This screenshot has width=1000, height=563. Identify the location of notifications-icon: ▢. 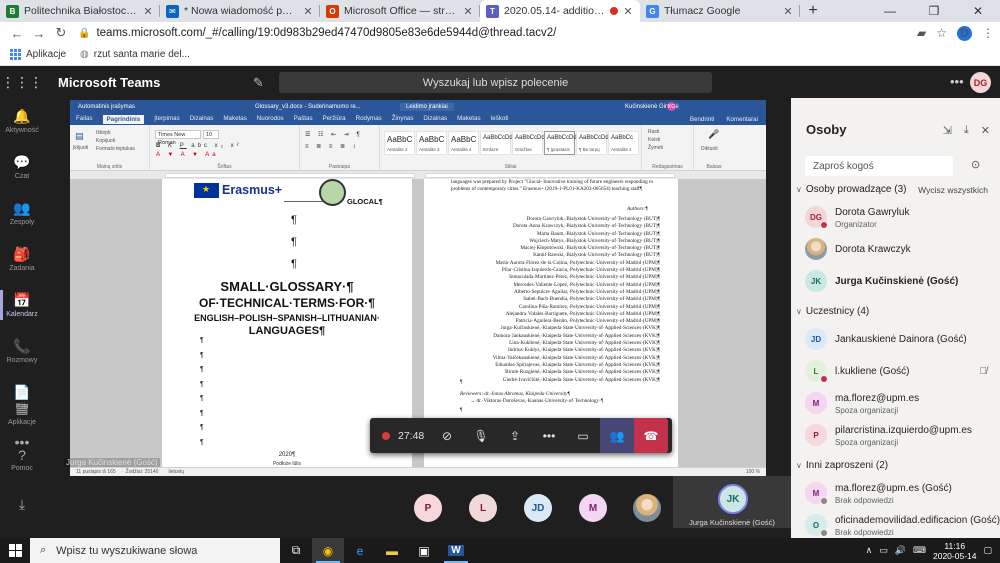
(987, 550).